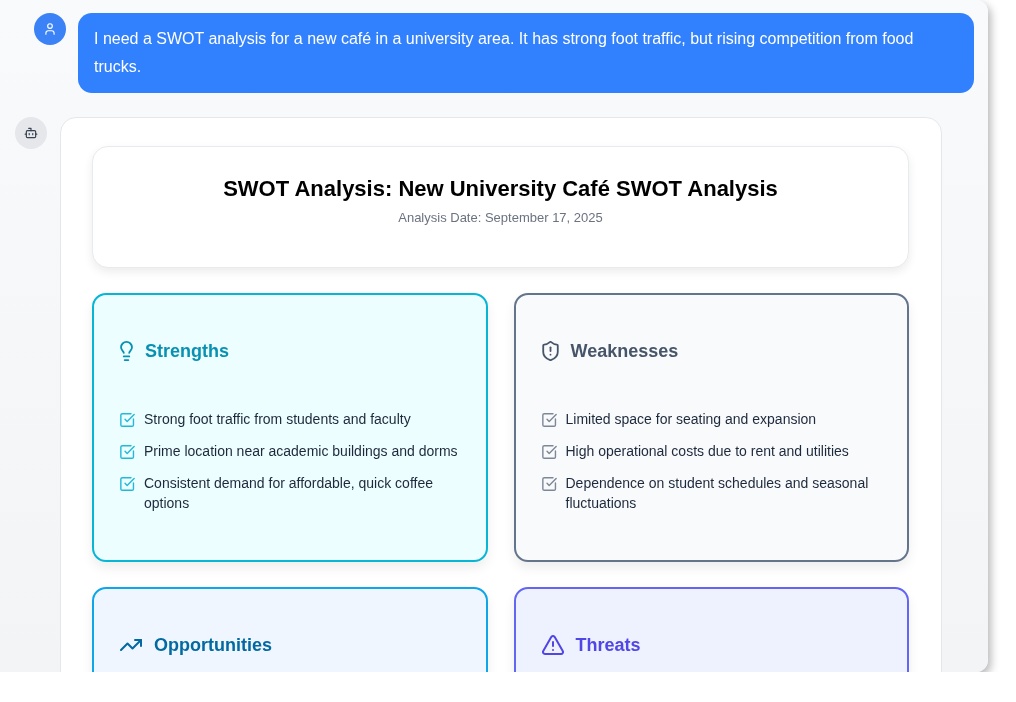  I want to click on card-heading: Threats, so click(608, 645).